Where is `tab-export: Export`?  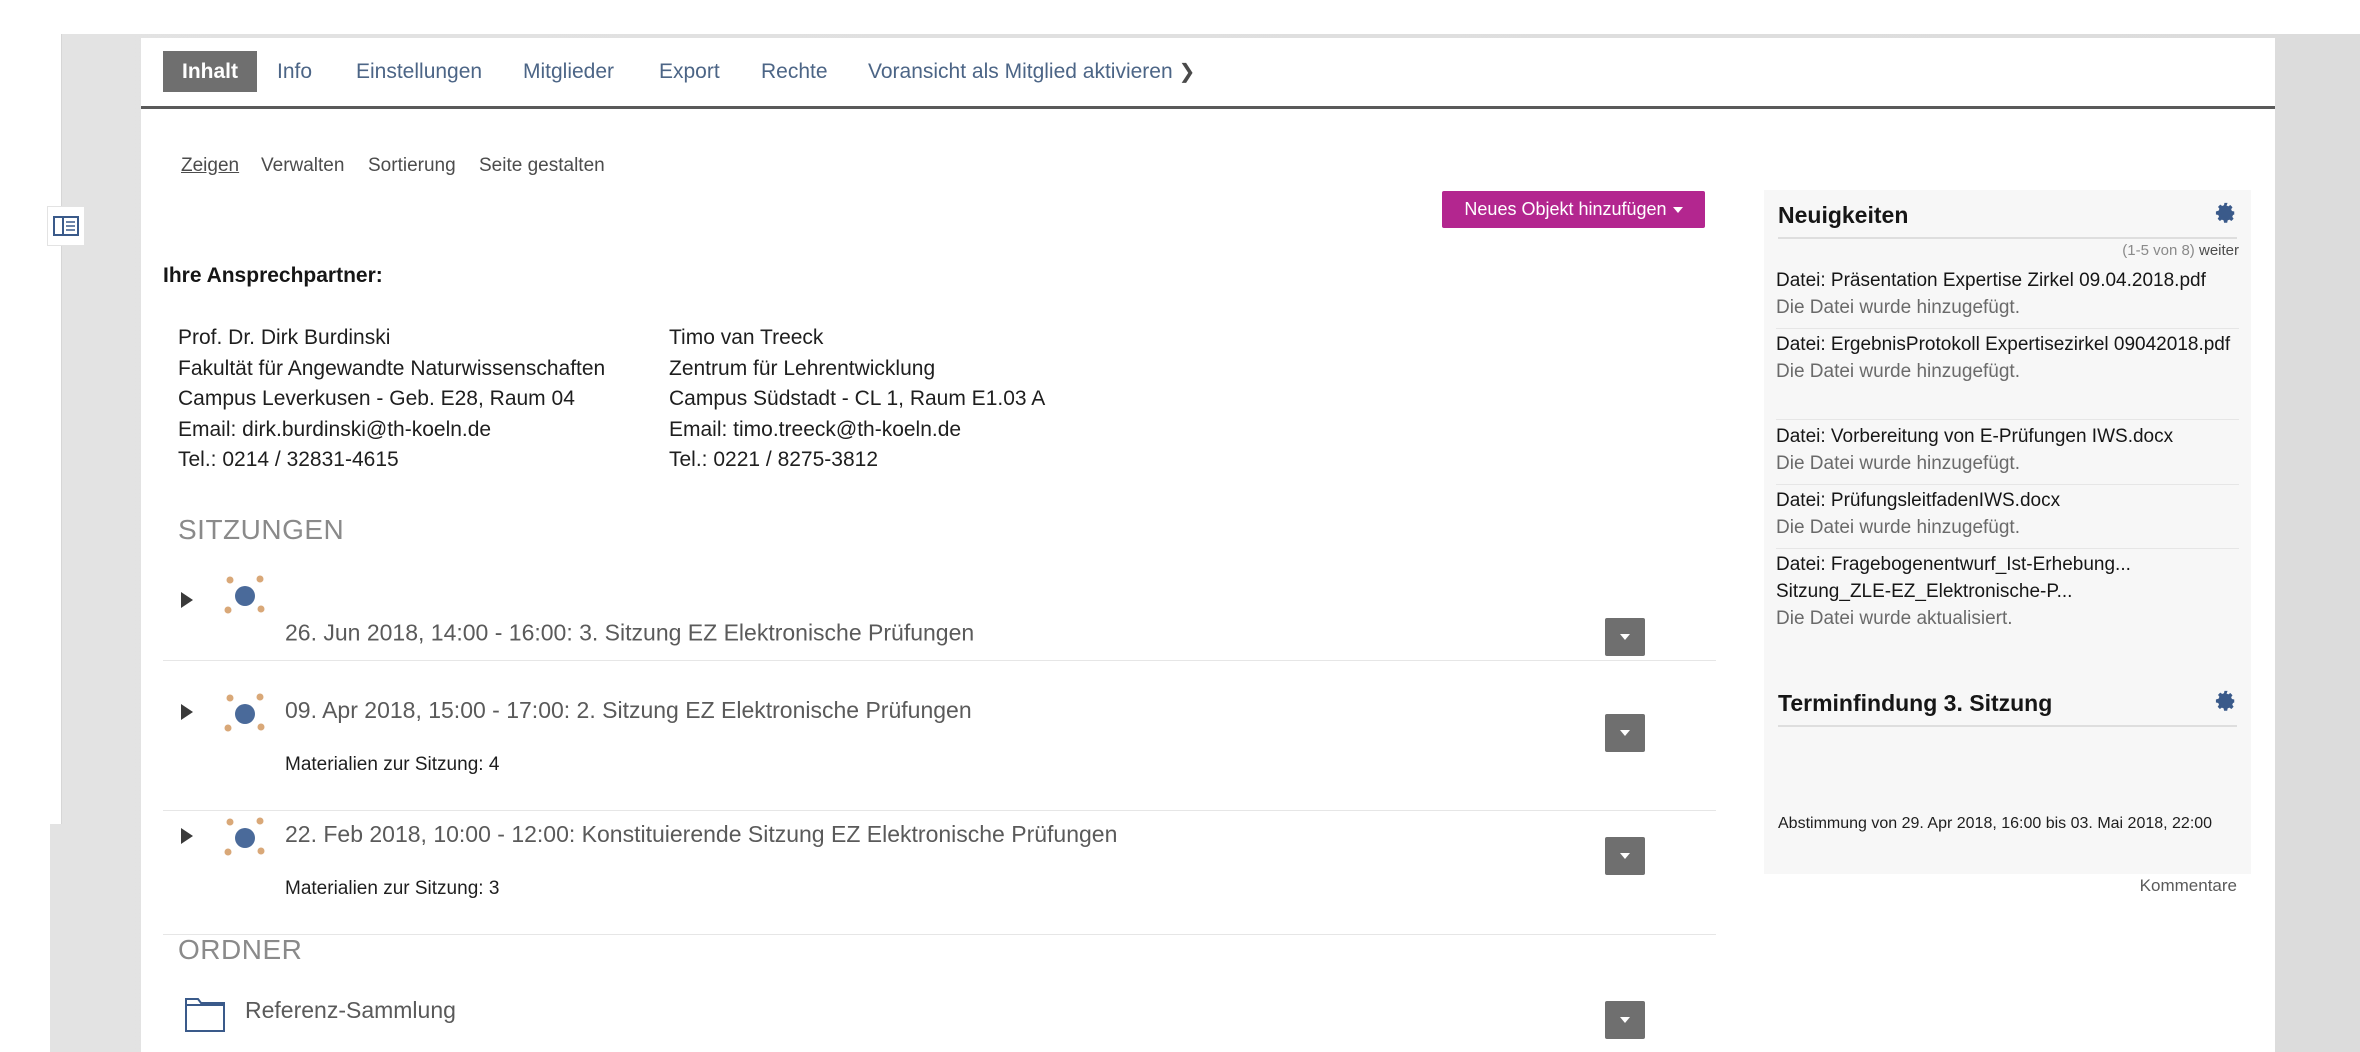 tab-export: Export is located at coordinates (689, 71).